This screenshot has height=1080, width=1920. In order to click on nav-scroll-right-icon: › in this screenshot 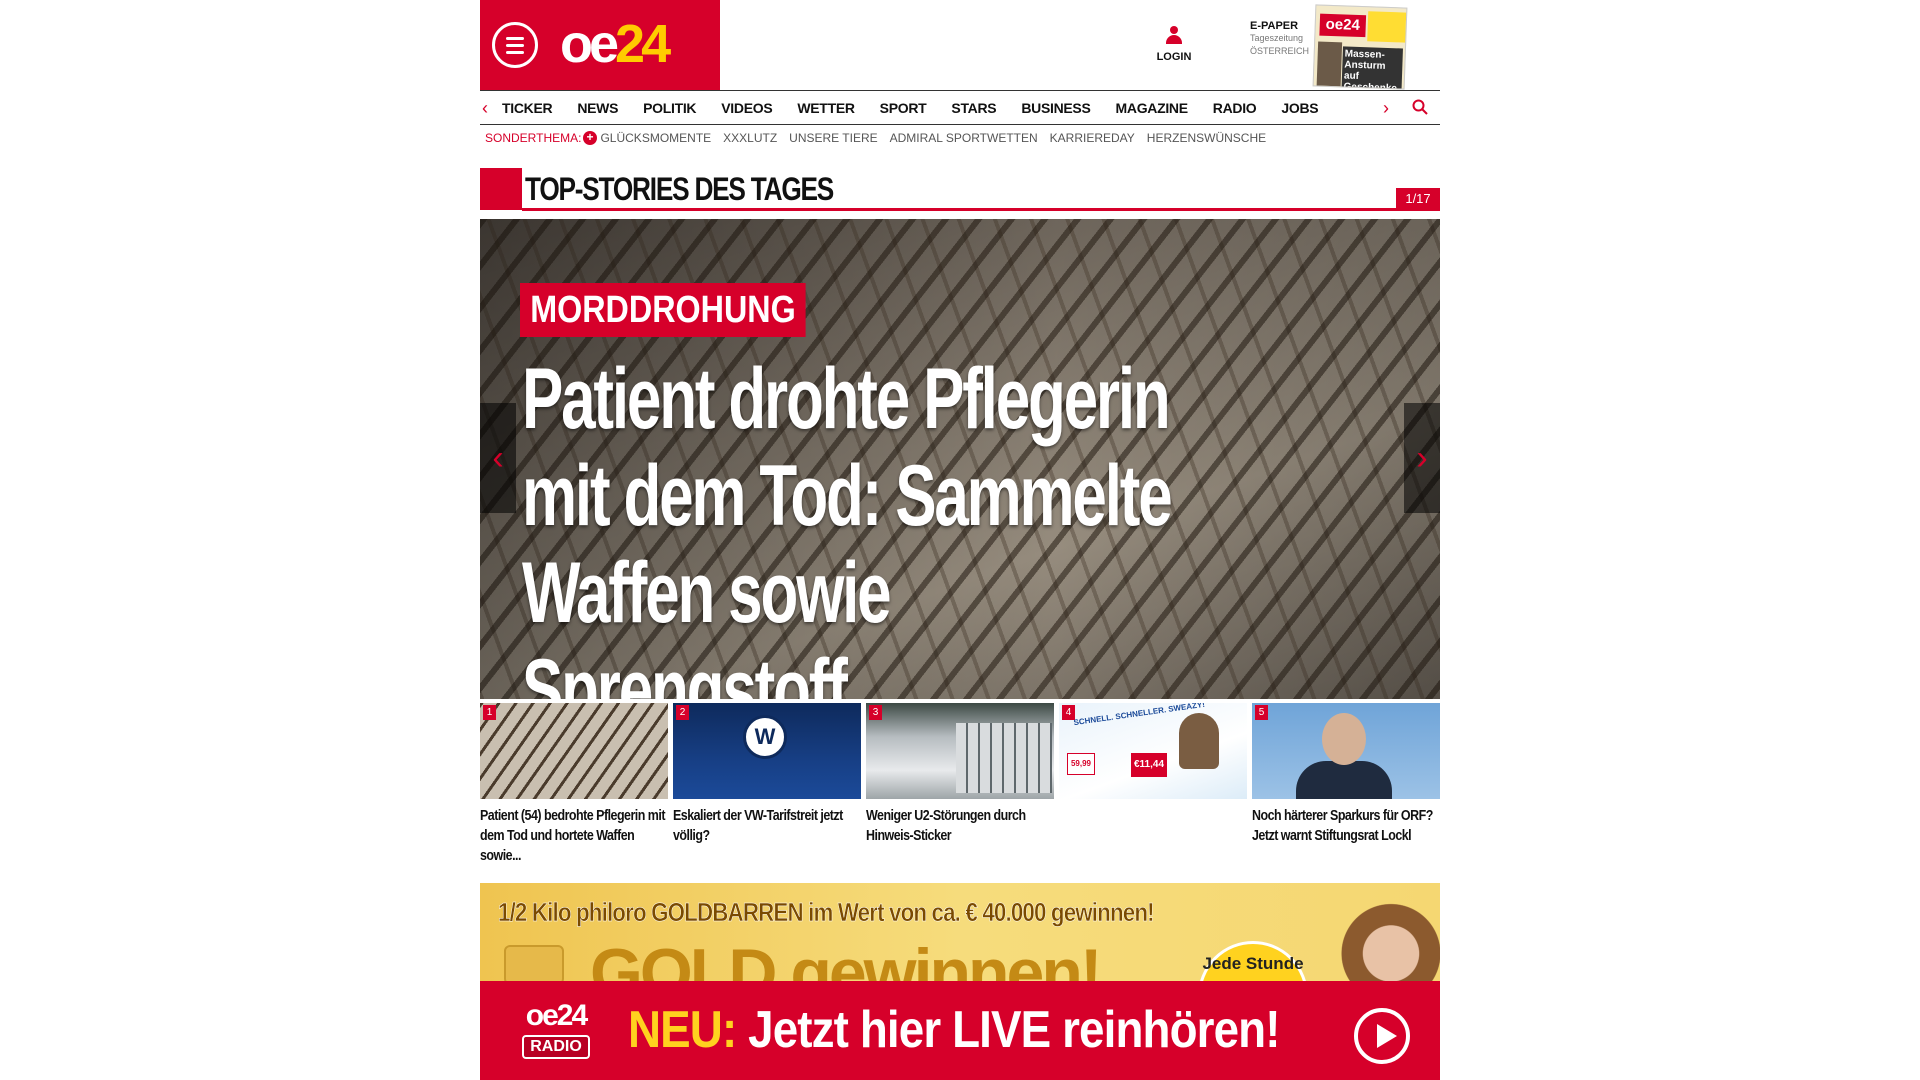, I will do `click(1386, 108)`.